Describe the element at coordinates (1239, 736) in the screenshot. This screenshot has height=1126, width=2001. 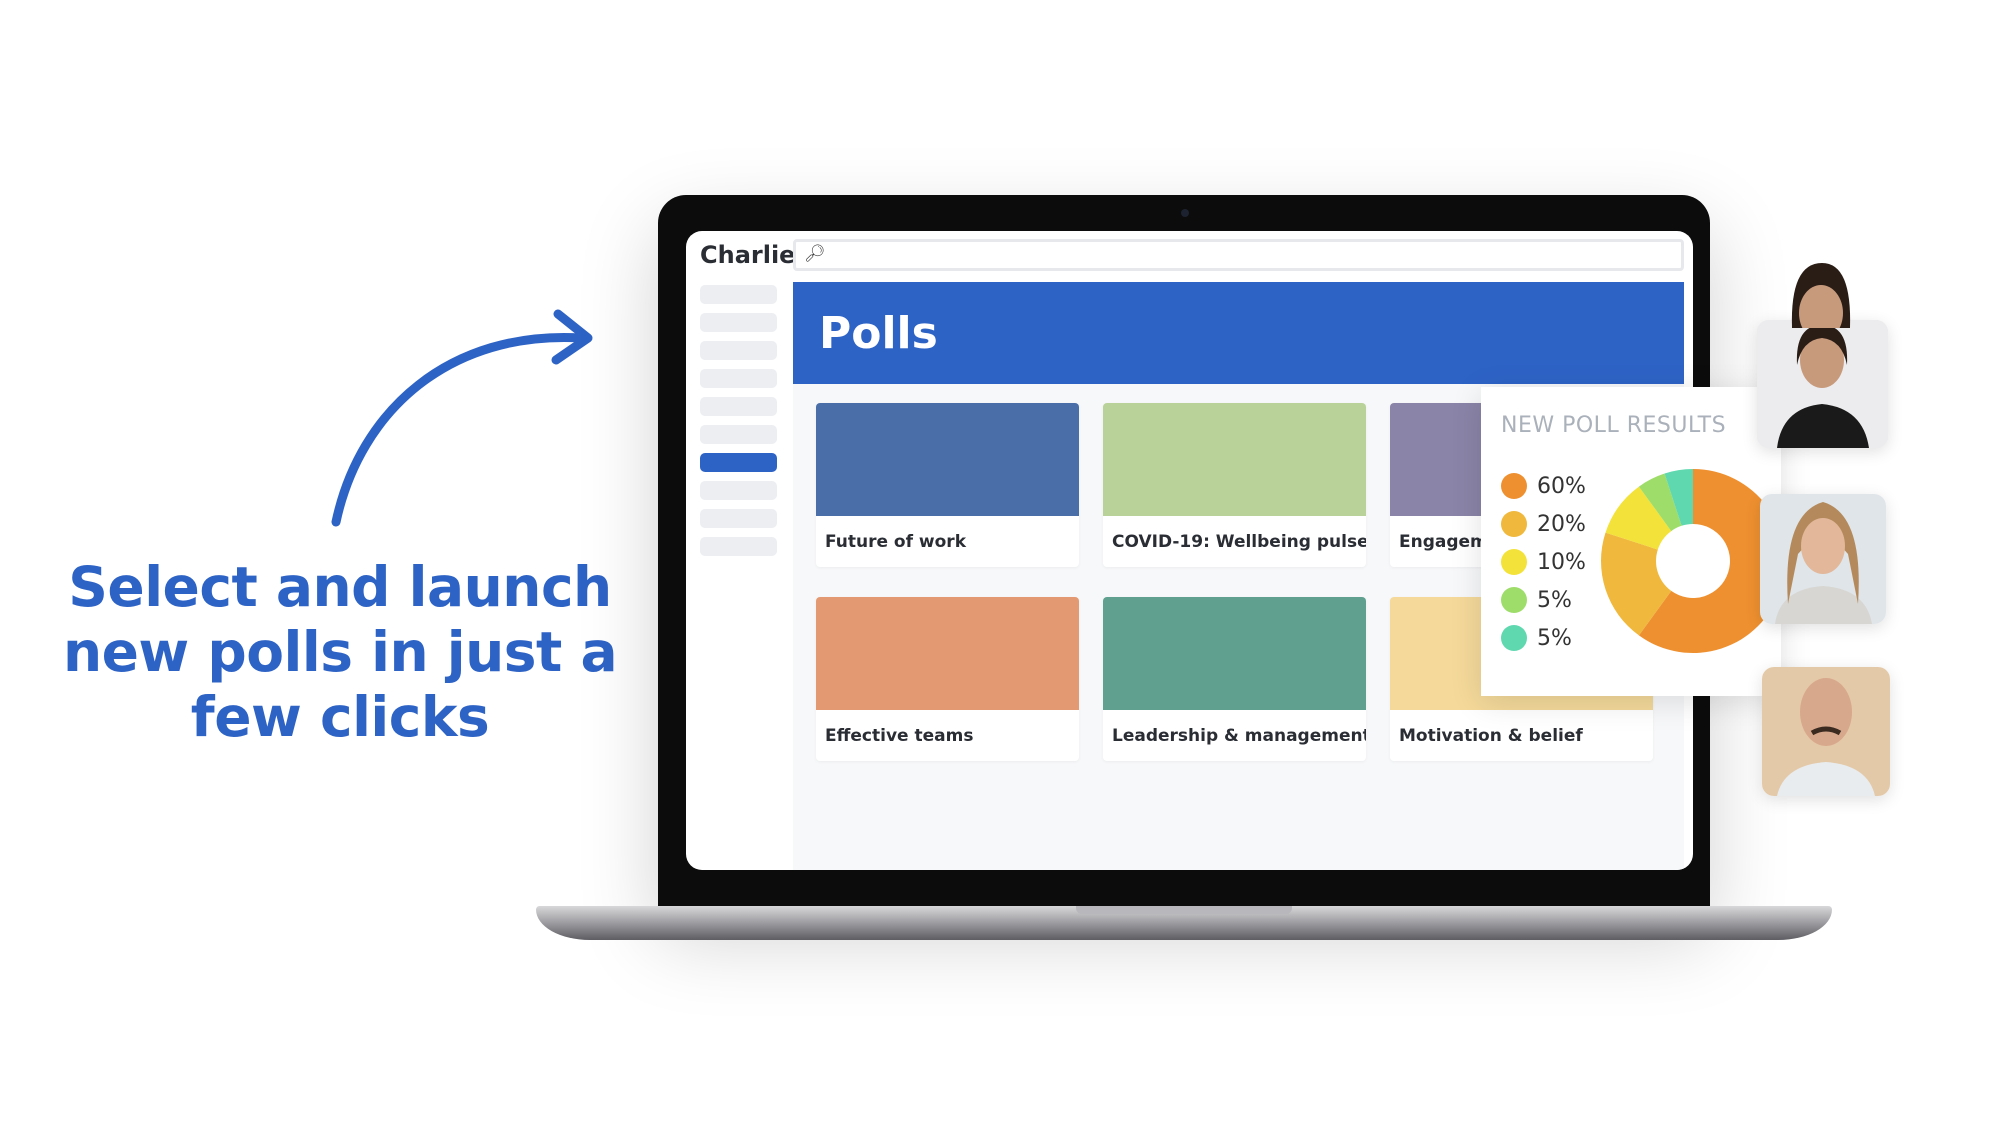
I see `poll-card-label: Leadership & management` at that location.